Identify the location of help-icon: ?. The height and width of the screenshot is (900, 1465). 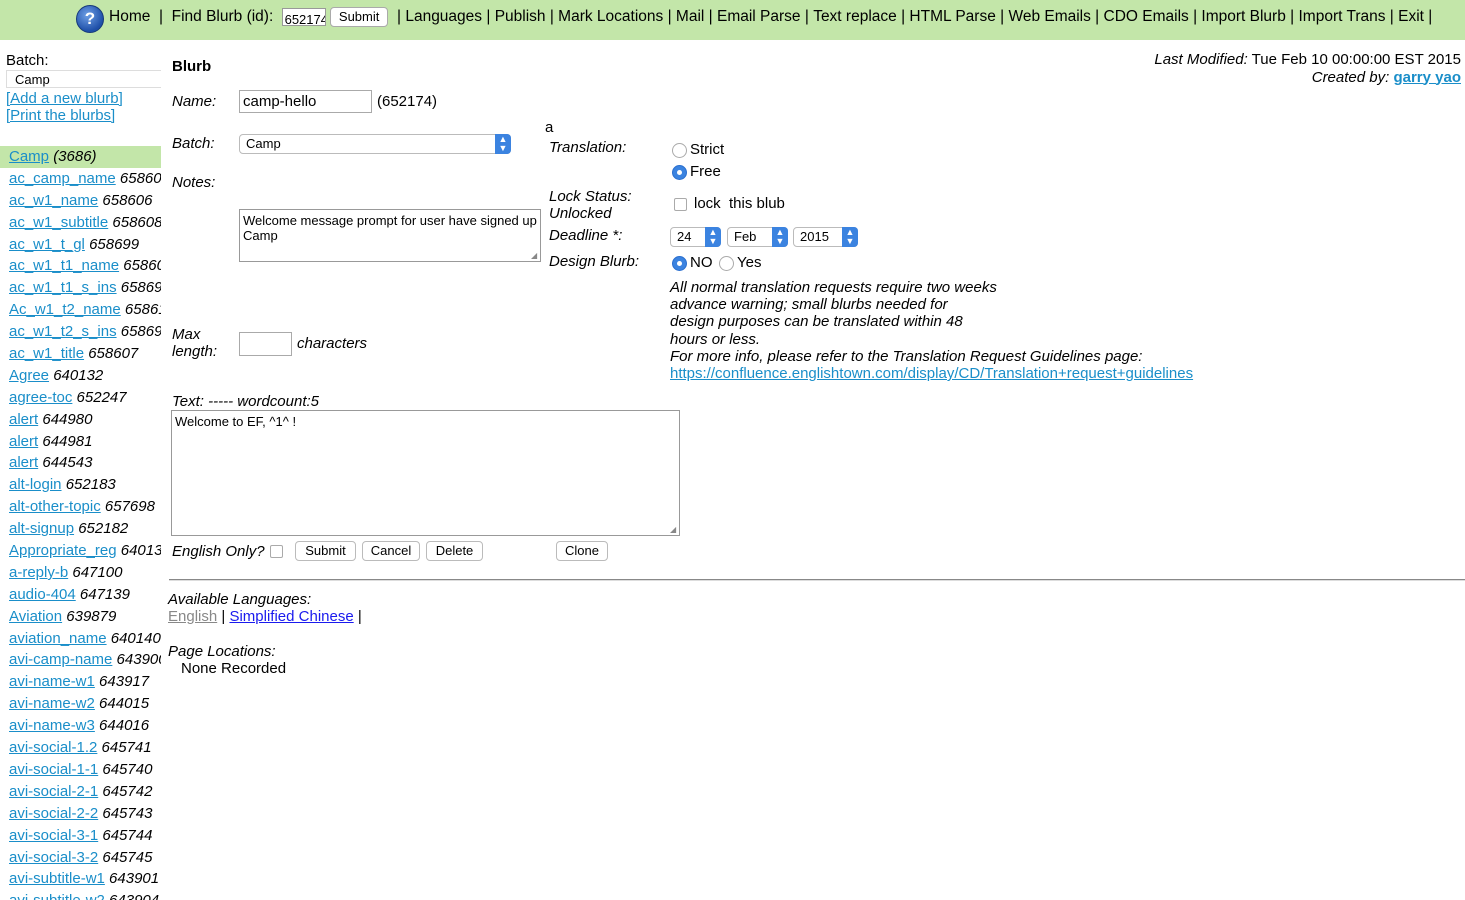
(90, 19).